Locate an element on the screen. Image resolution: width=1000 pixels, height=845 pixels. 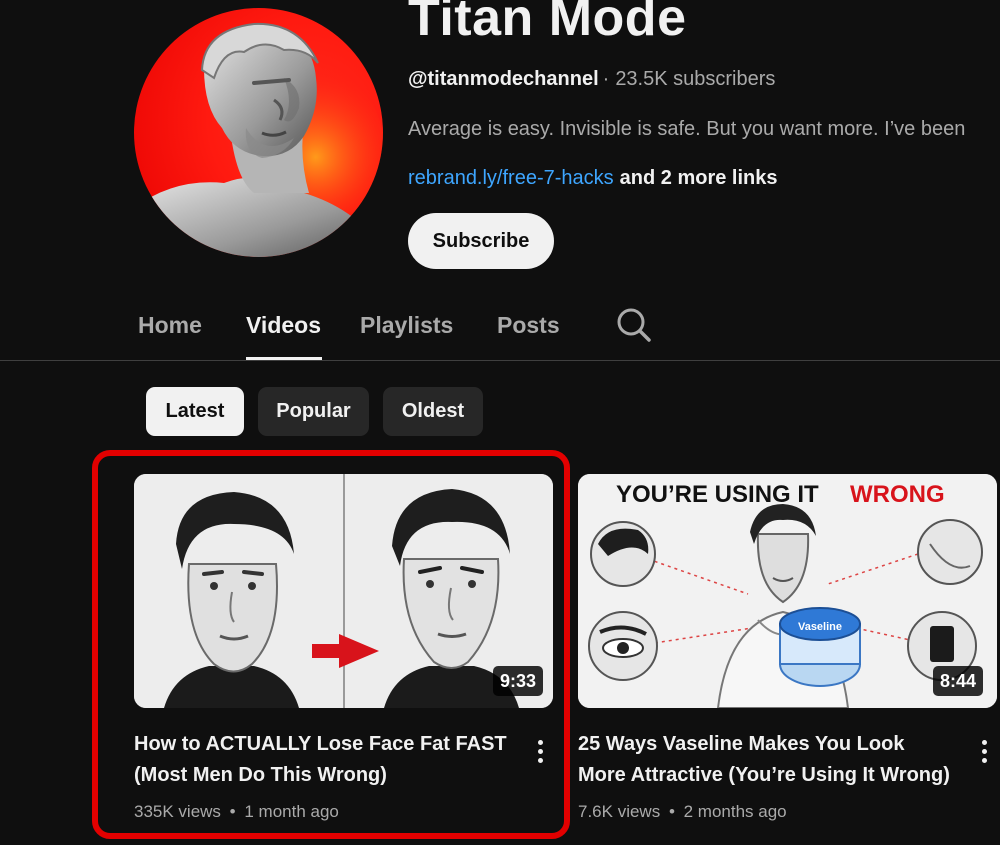
video-thumbnail: Vaseline YOU’RE USING IT WRONG 8:44 is located at coordinates (787, 591).